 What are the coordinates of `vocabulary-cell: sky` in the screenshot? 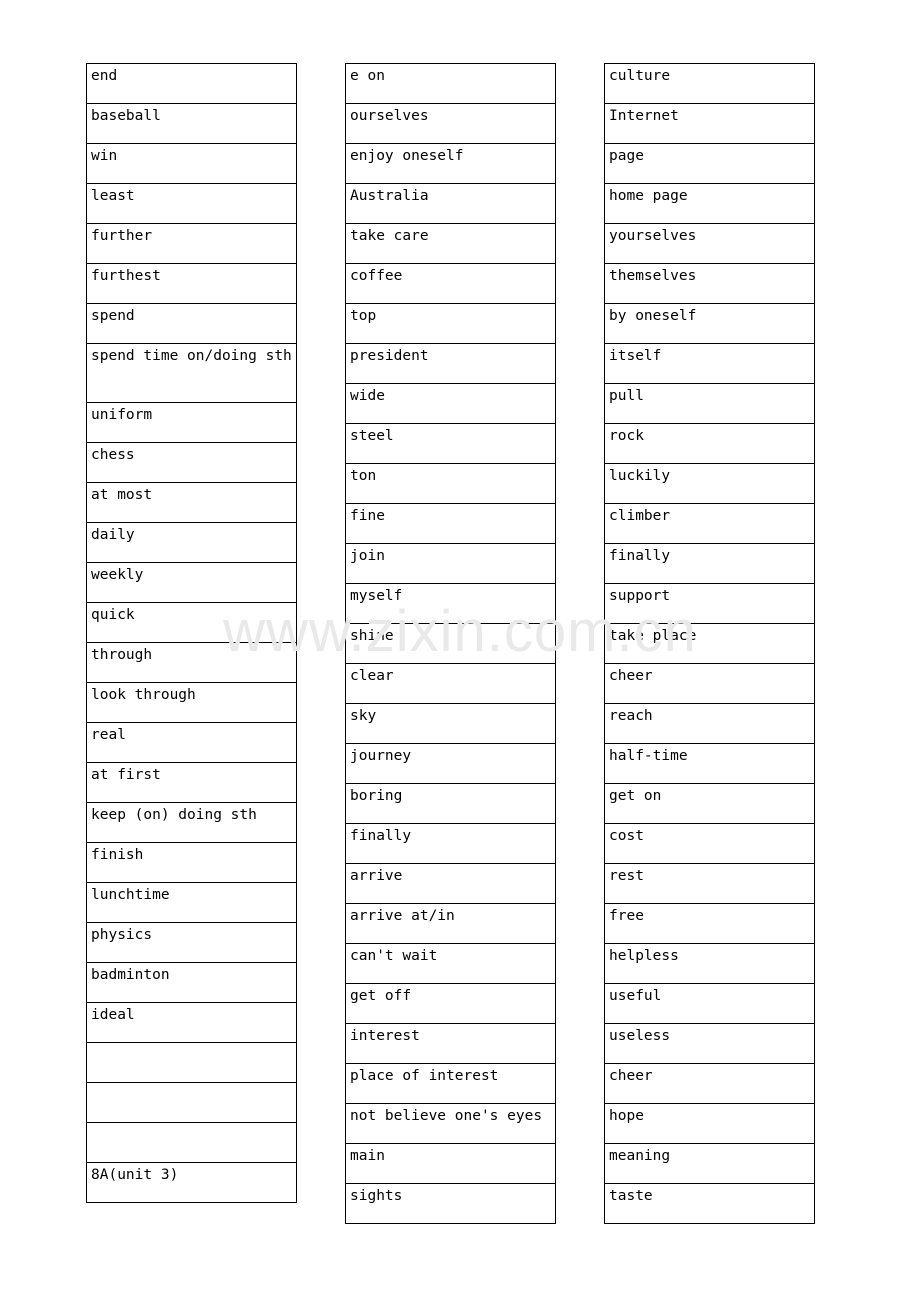 It's located at (450, 723).